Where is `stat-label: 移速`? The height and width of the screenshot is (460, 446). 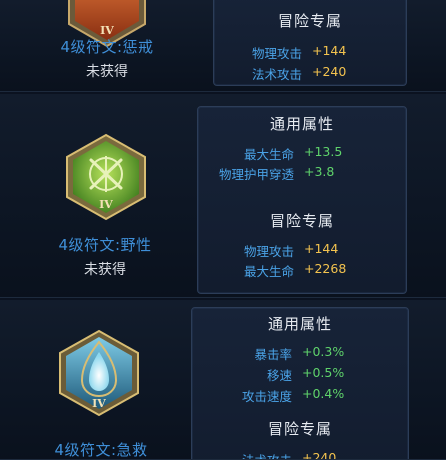
stat-label: 移速 is located at coordinates (279, 375).